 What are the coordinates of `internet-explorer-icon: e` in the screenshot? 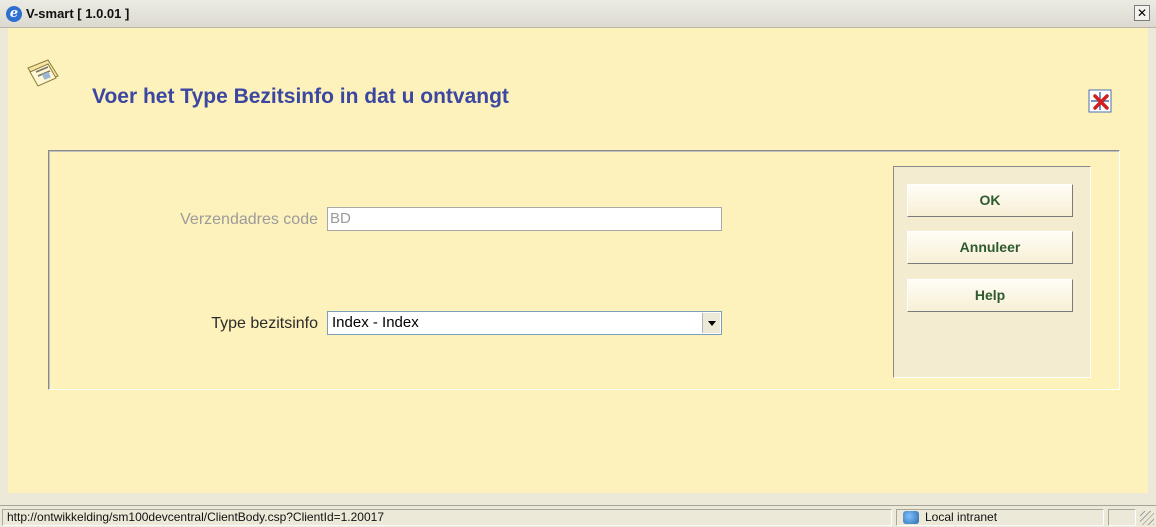 It's located at (14, 14).